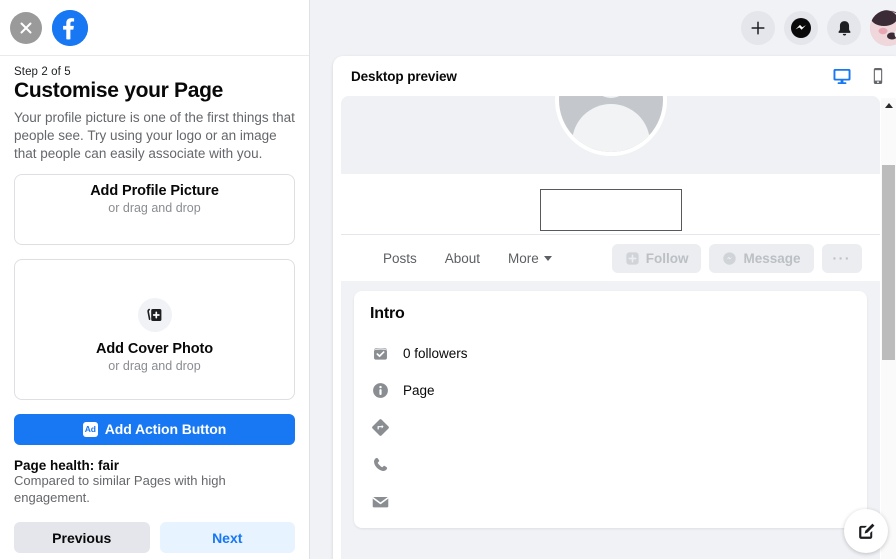 The image size is (896, 559). Describe the element at coordinates (610, 427) in the screenshot. I see `intro-row-directions` at that location.